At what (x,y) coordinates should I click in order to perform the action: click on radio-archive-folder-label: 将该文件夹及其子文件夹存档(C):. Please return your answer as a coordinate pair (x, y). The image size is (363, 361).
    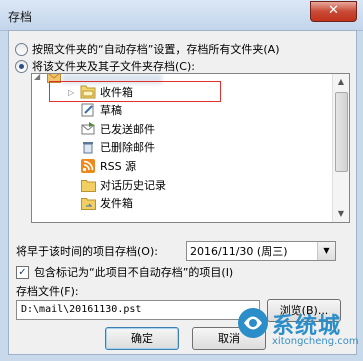
    Looking at the image, I should click on (113, 66).